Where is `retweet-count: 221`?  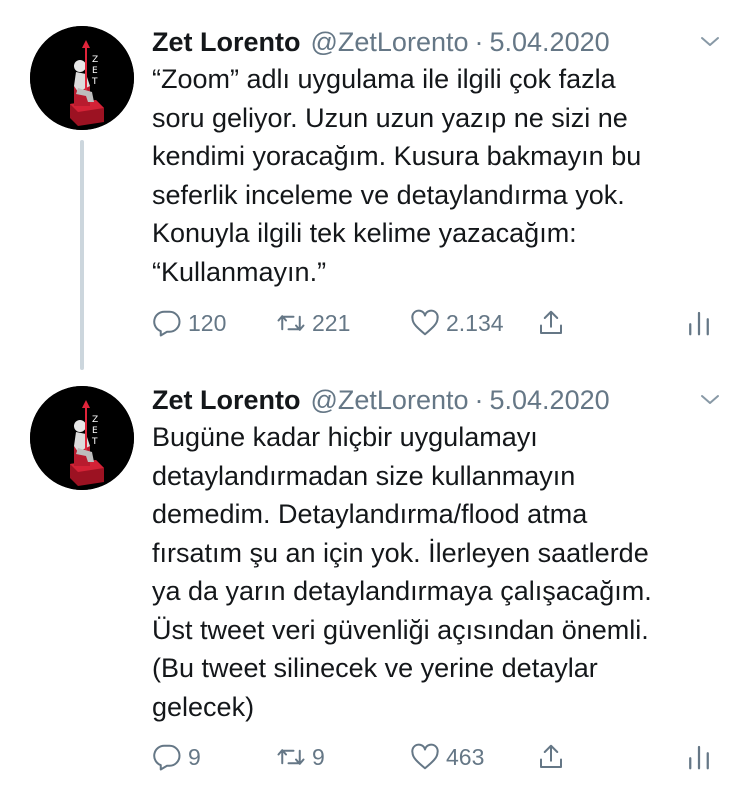 retweet-count: 221 is located at coordinates (331, 322).